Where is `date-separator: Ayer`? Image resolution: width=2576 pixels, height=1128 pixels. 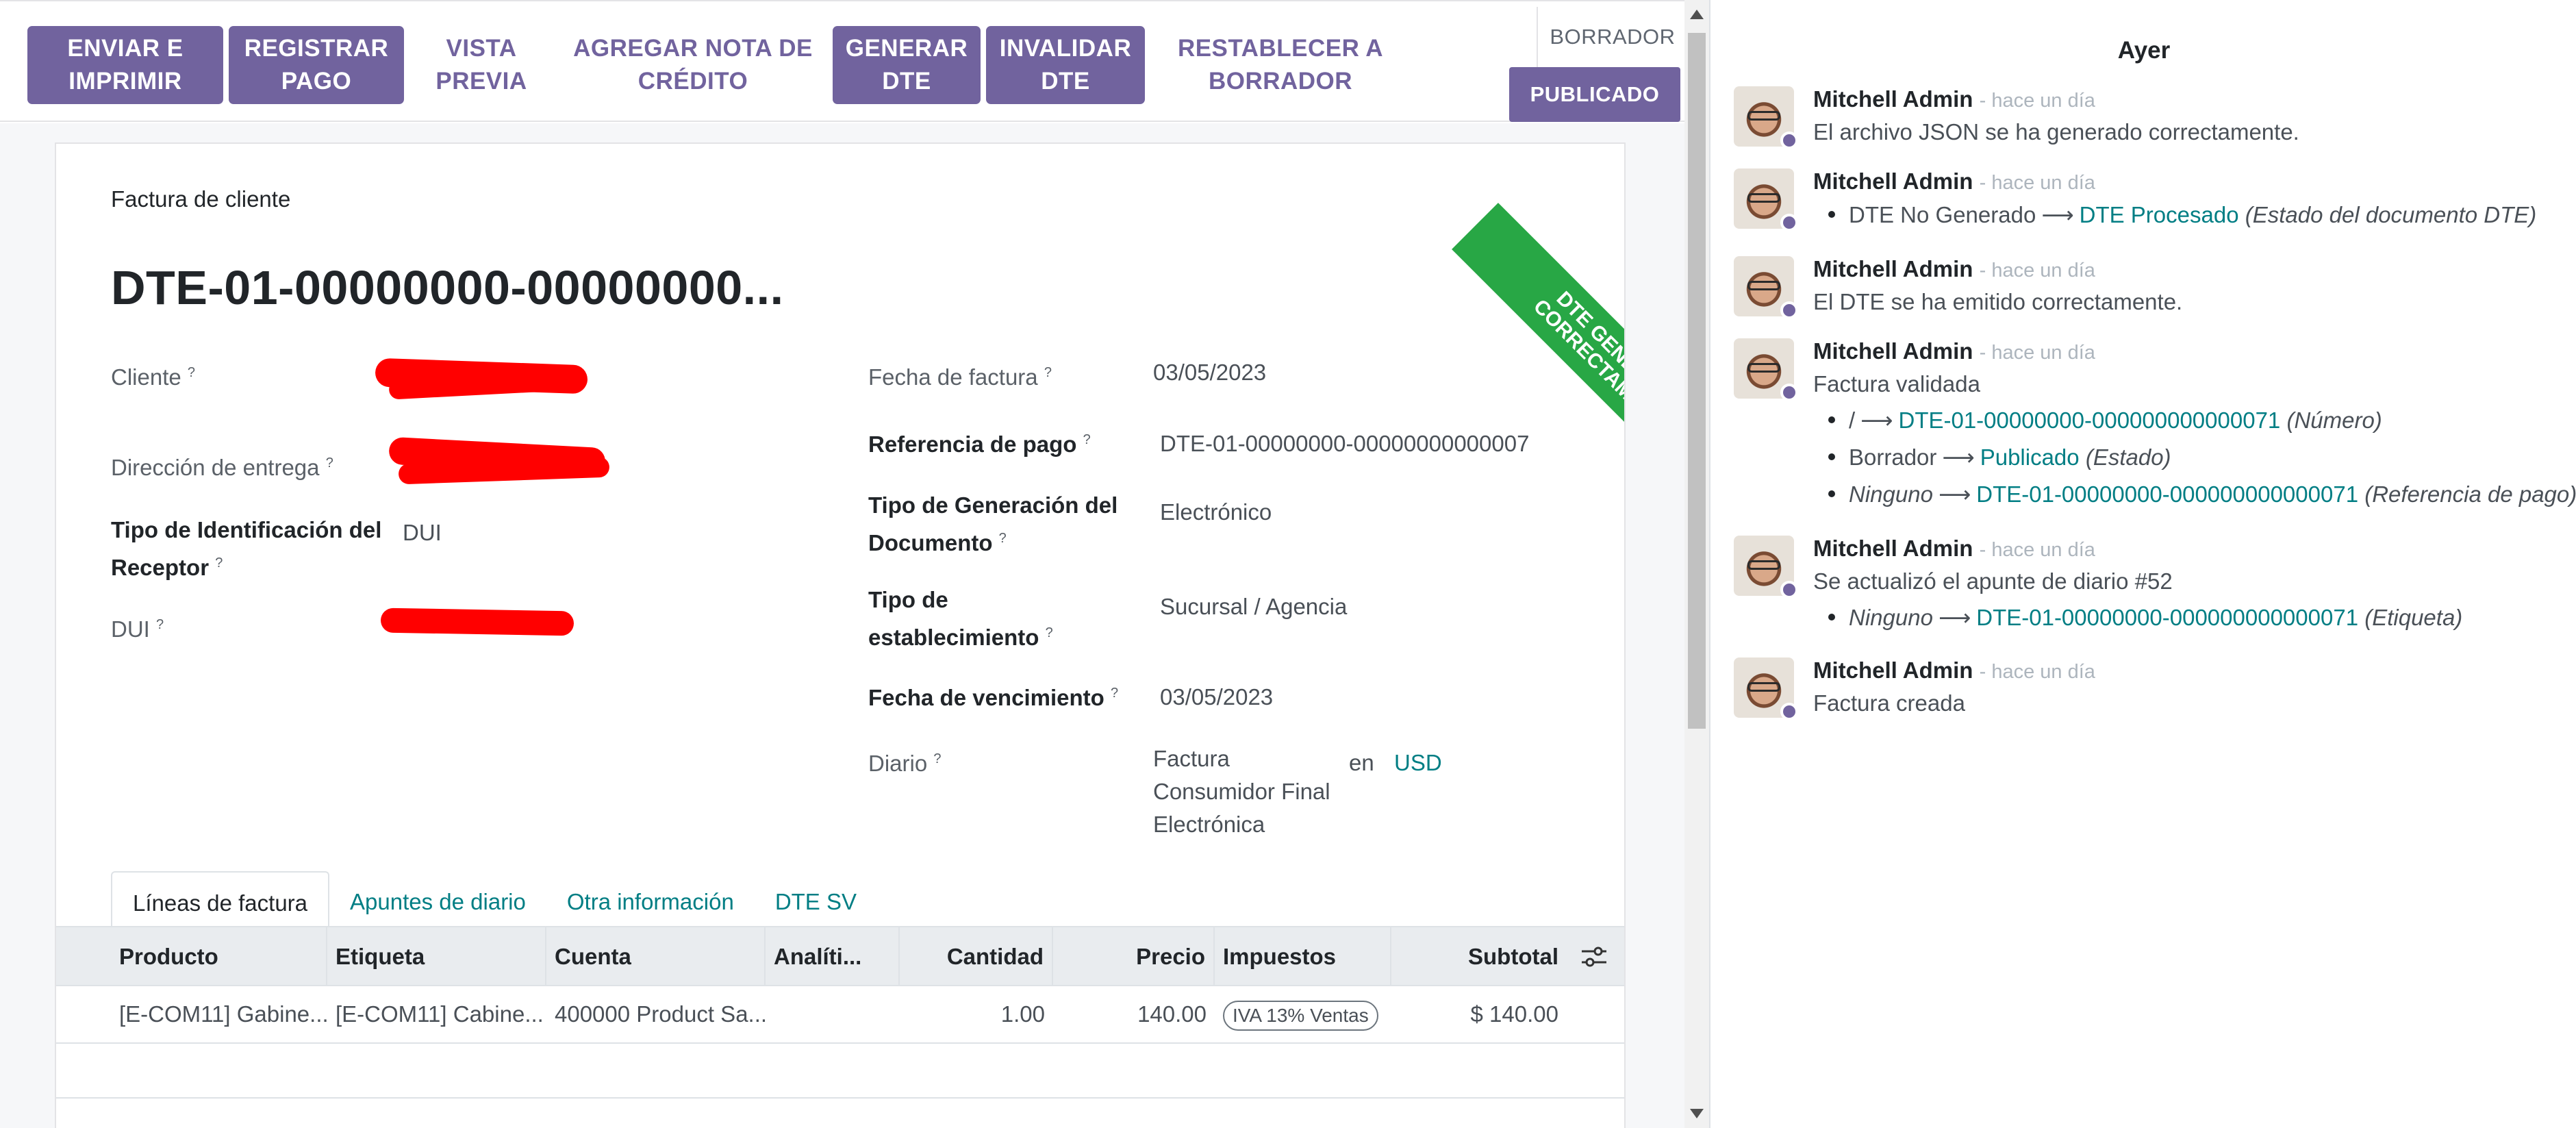 date-separator: Ayer is located at coordinates (2144, 50).